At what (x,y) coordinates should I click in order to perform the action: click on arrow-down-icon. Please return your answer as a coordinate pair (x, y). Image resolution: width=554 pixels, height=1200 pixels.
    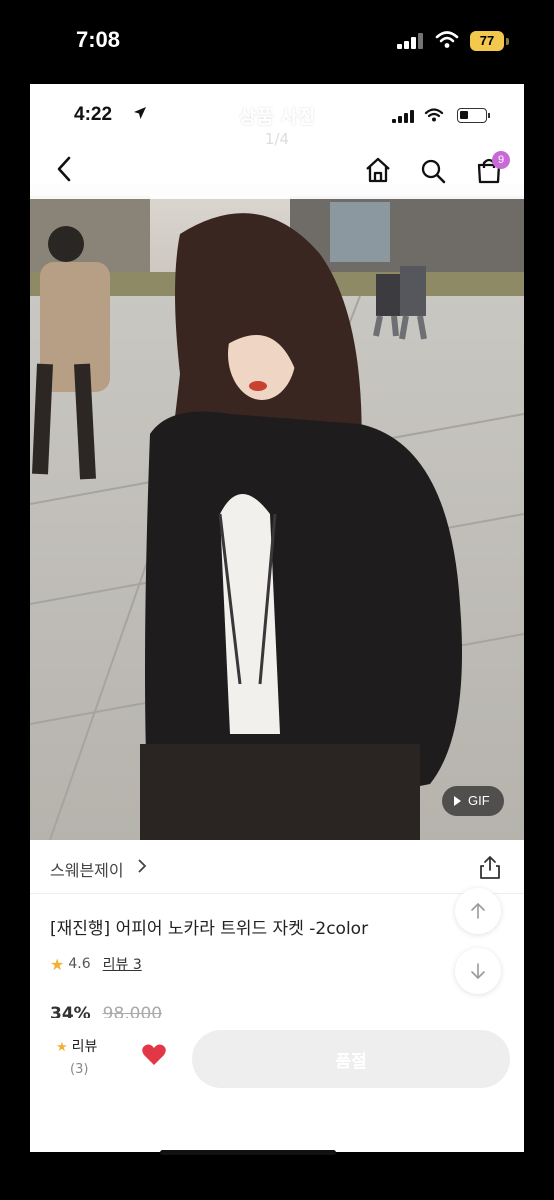
    Looking at the image, I should click on (478, 971).